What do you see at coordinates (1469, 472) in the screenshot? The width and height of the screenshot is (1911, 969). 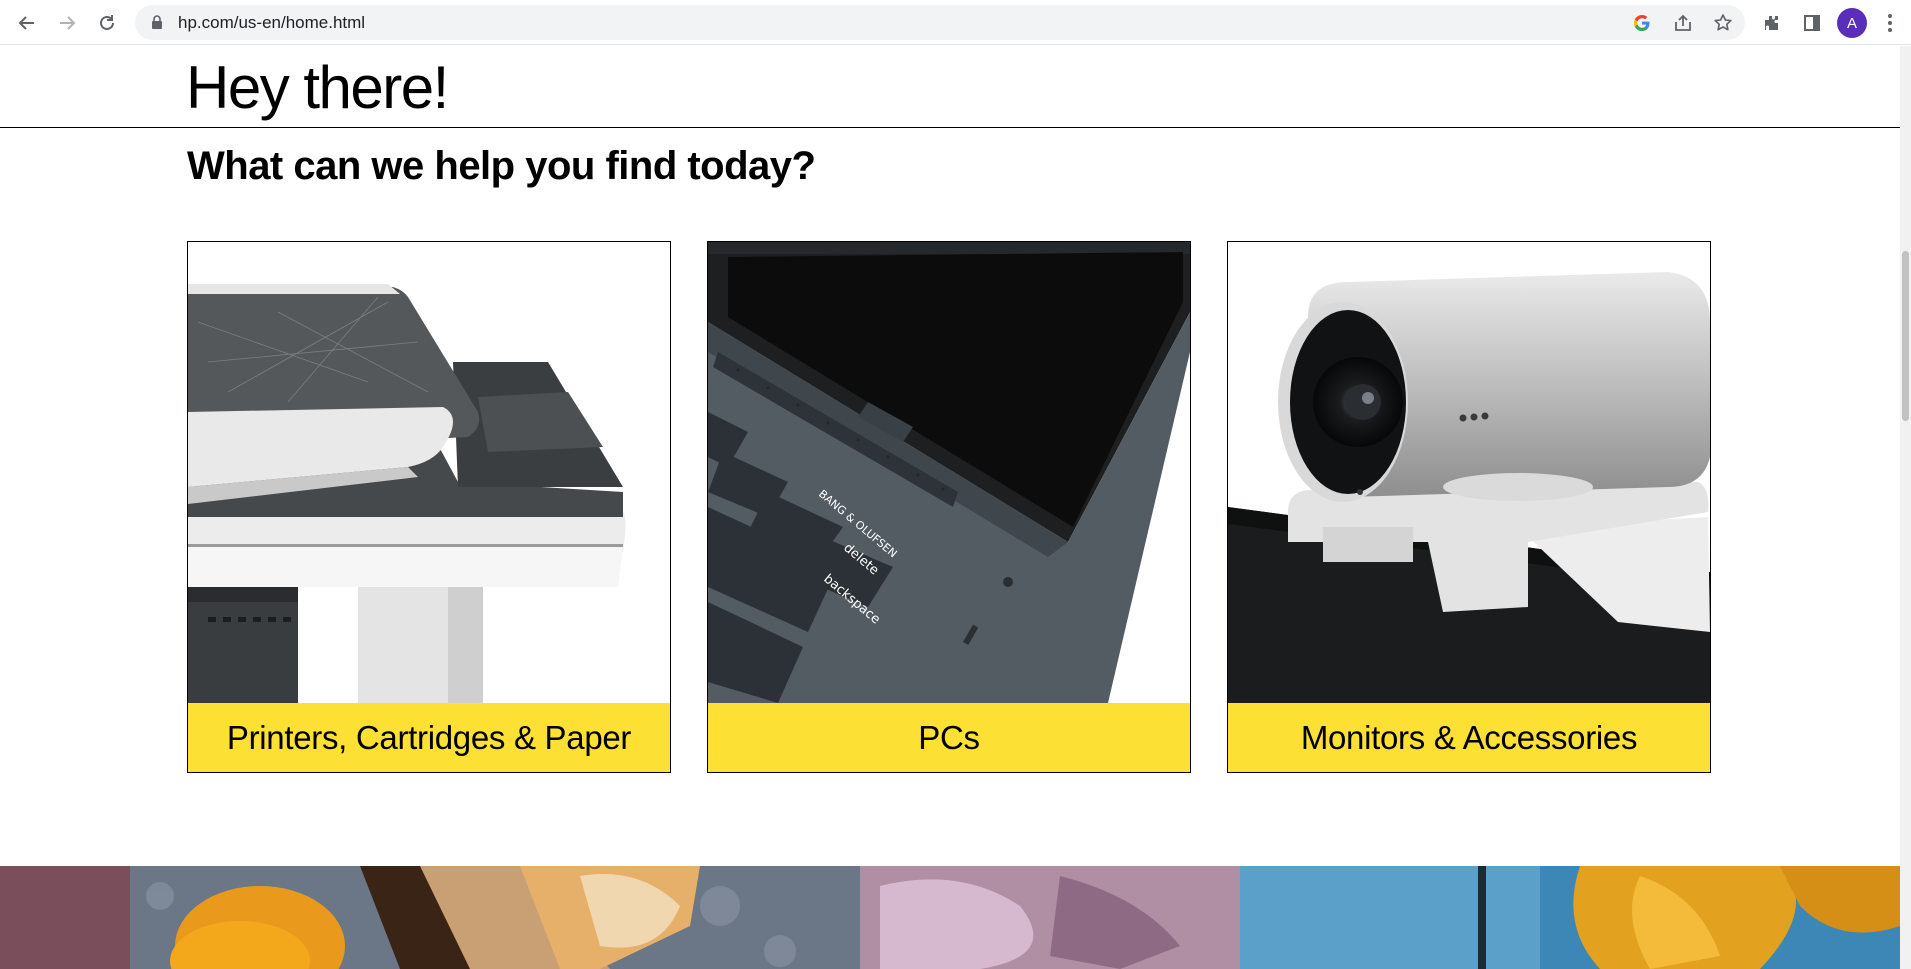 I see `webcam-image` at bounding box center [1469, 472].